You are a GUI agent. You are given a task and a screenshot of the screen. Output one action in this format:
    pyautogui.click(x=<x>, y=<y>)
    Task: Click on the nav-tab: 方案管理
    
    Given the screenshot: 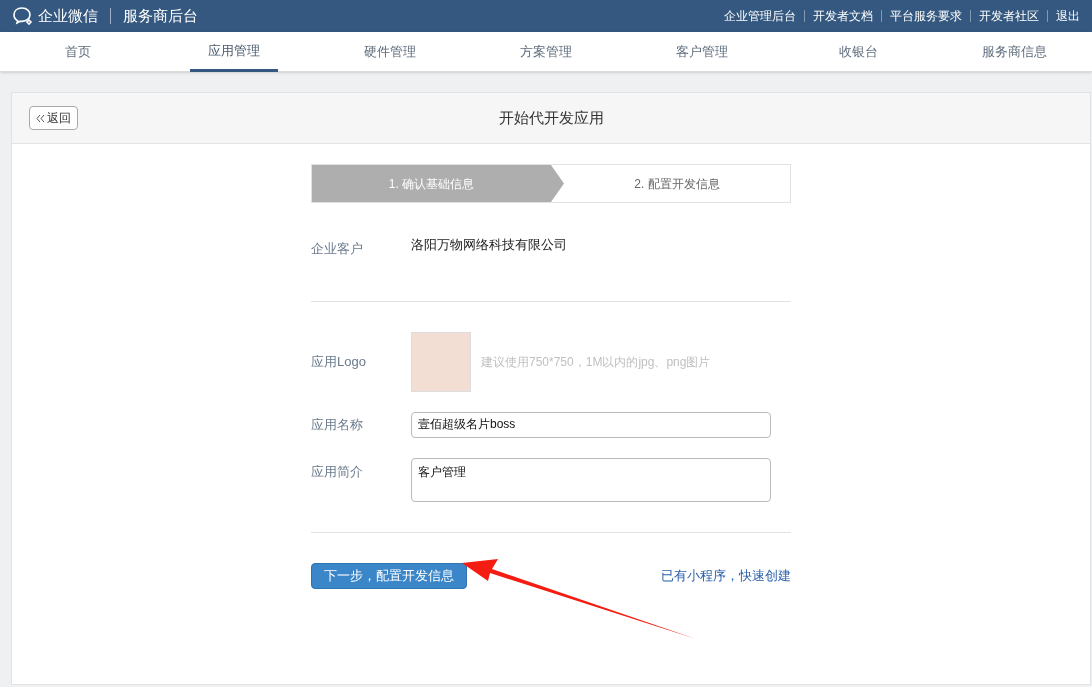 What is the action you would take?
    pyautogui.click(x=546, y=52)
    